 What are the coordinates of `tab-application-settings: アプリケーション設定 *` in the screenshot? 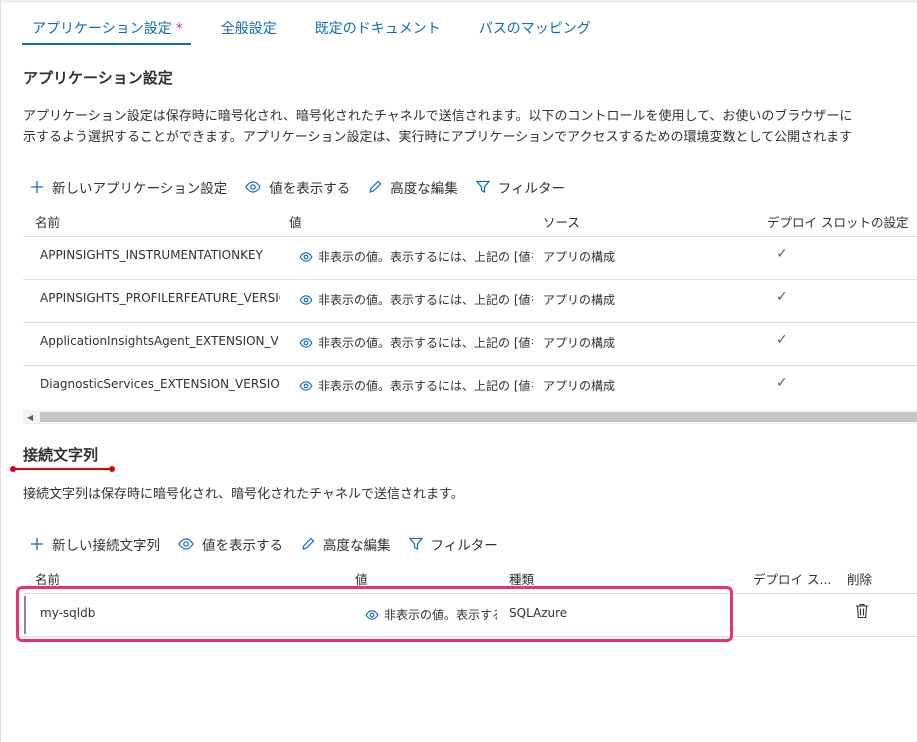 It's located at (106, 27).